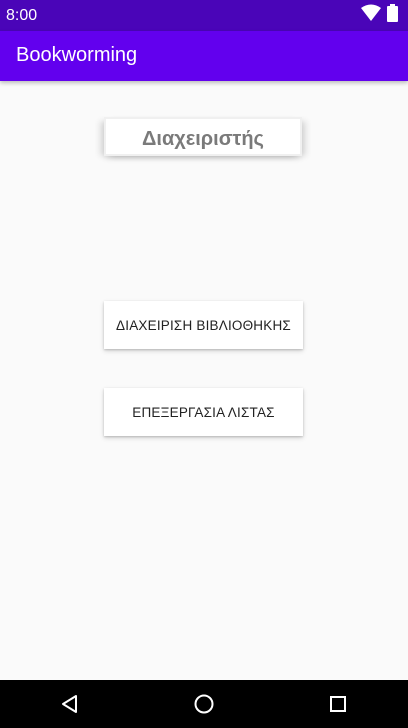 This screenshot has width=408, height=728. I want to click on status-bar: 8:00, so click(204, 15).